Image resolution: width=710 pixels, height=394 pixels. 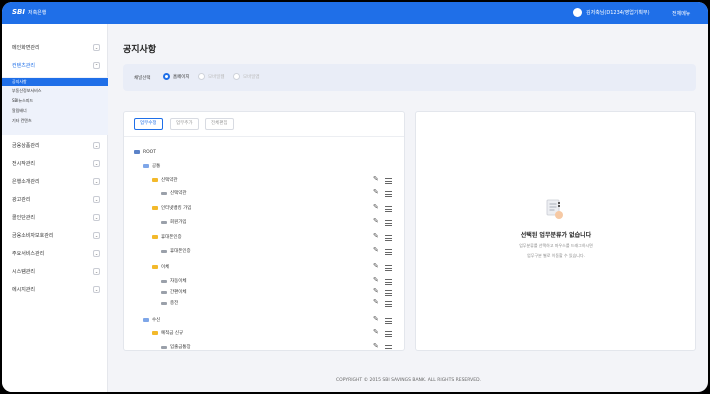 I want to click on sidebar-item-call-group: 콜인단관리 ⌄, so click(x=55, y=217).